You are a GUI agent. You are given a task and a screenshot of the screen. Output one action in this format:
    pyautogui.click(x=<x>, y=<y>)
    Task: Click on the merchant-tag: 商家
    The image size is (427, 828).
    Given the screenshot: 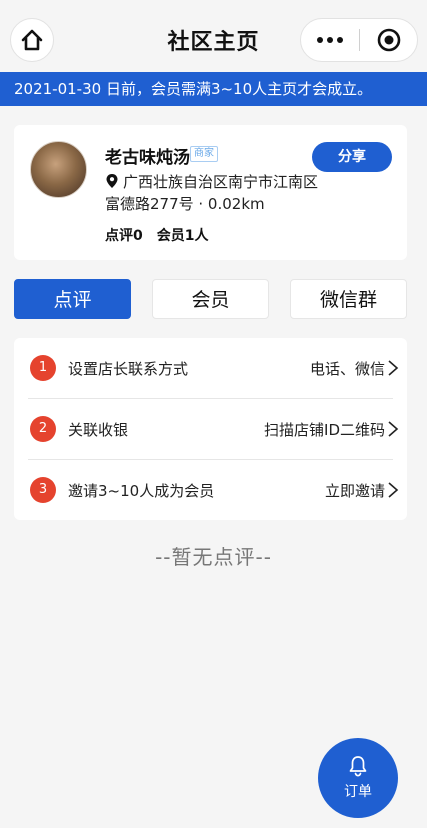 What is the action you would take?
    pyautogui.click(x=204, y=154)
    